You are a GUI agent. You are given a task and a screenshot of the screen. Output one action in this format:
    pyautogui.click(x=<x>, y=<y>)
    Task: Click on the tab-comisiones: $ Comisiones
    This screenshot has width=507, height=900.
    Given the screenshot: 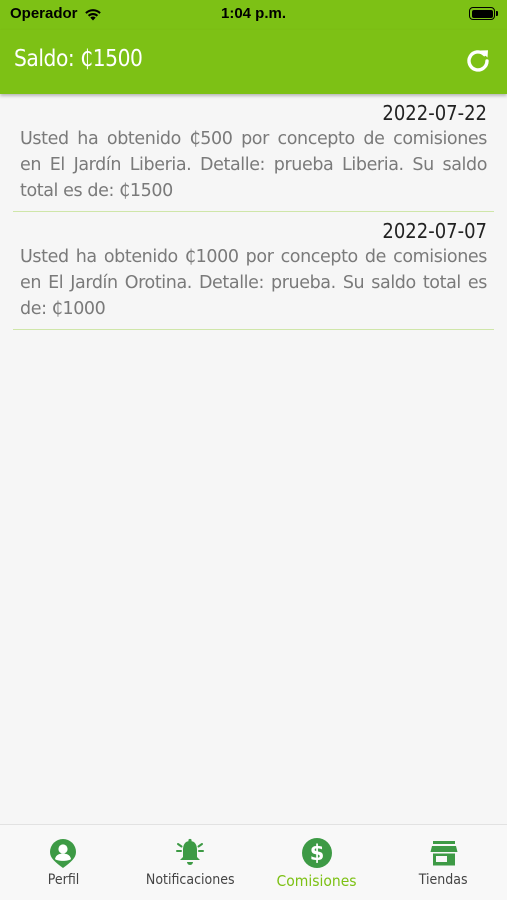 What is the action you would take?
    pyautogui.click(x=317, y=862)
    